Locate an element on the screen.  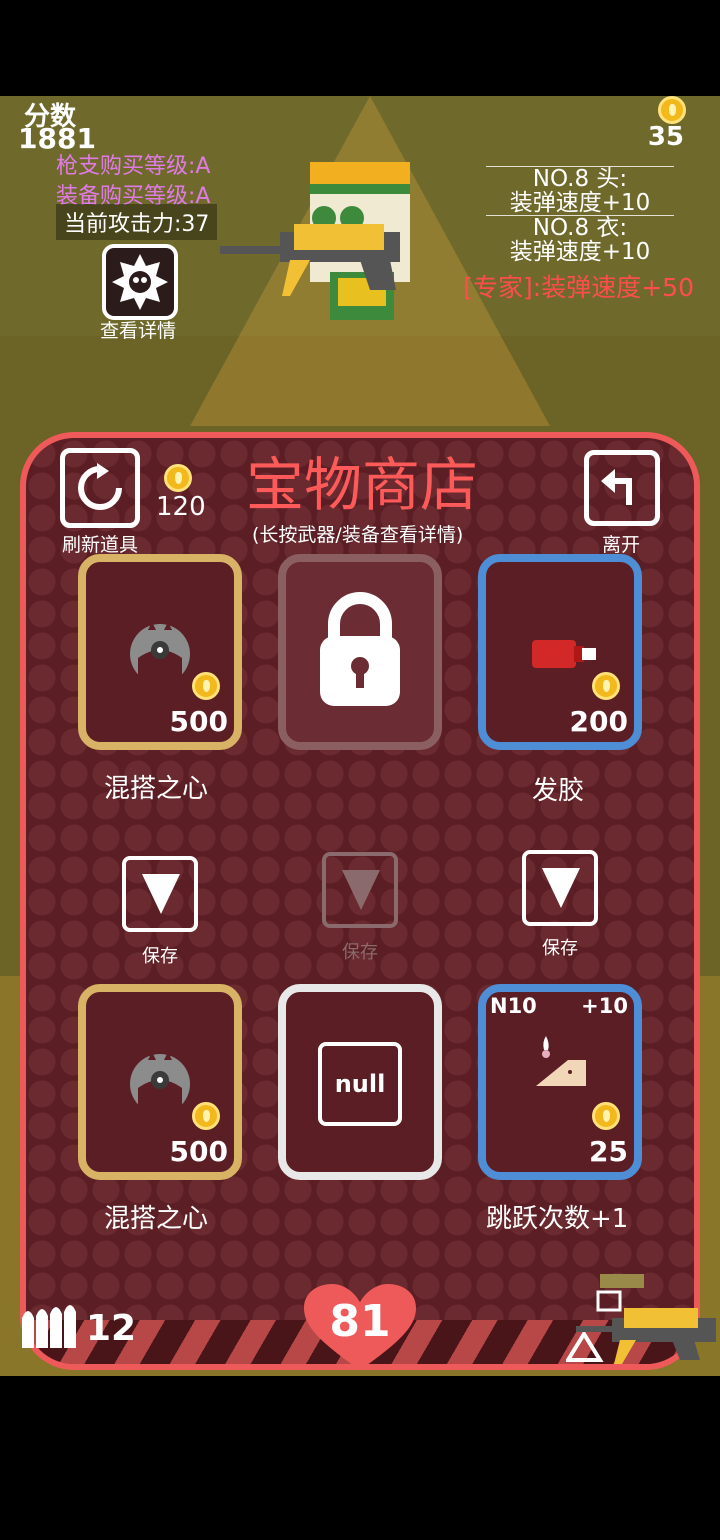
empty-slot: null is located at coordinates (360, 1082).